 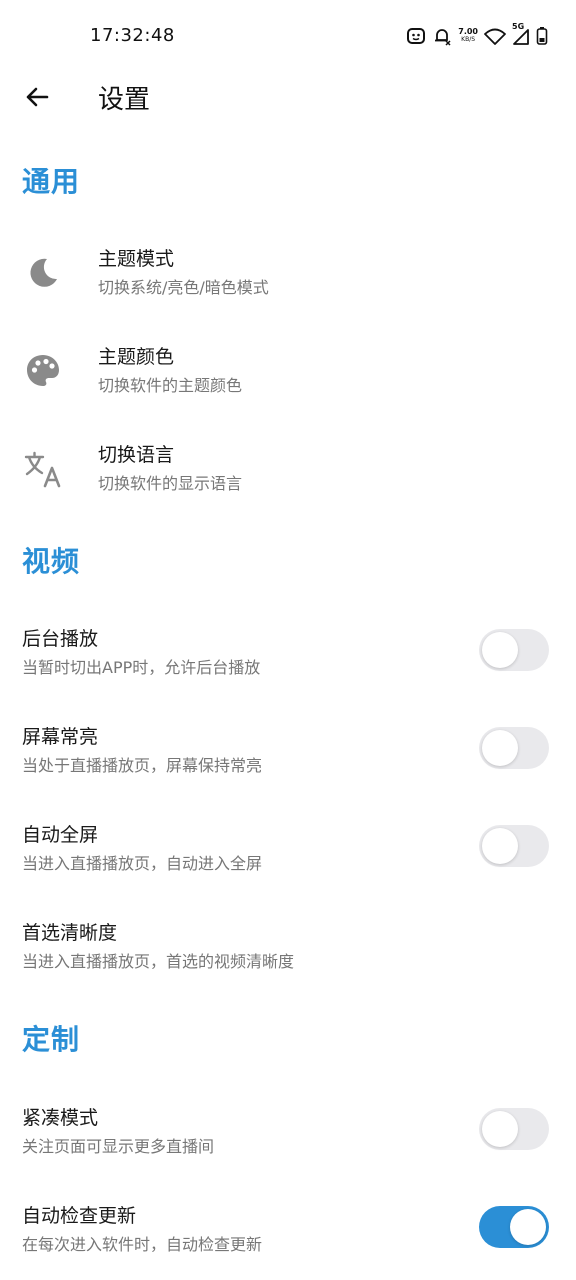 I want to click on setting-preferred-quality: 首选清晰度 当进入直播播放页，首选的视频清晰度, so click(x=288, y=951).